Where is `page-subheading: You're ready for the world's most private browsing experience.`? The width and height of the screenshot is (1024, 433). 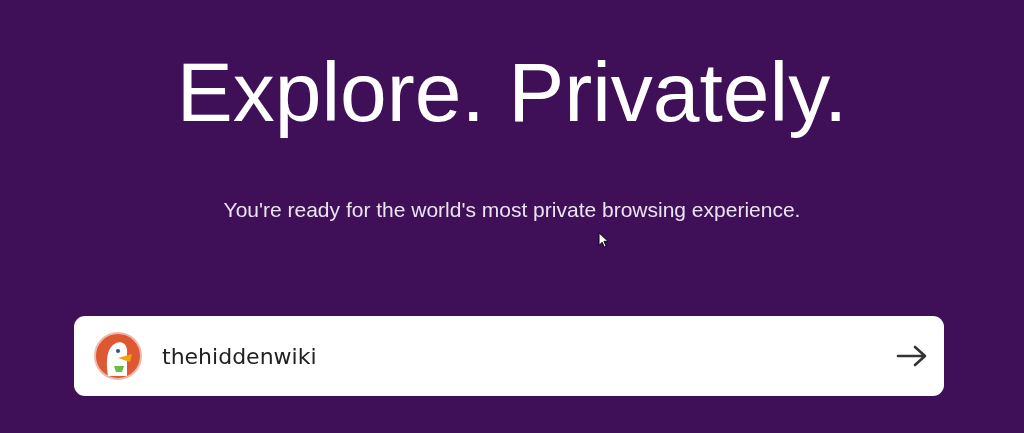 page-subheading: You're ready for the world's most private browsing experience. is located at coordinates (512, 210).